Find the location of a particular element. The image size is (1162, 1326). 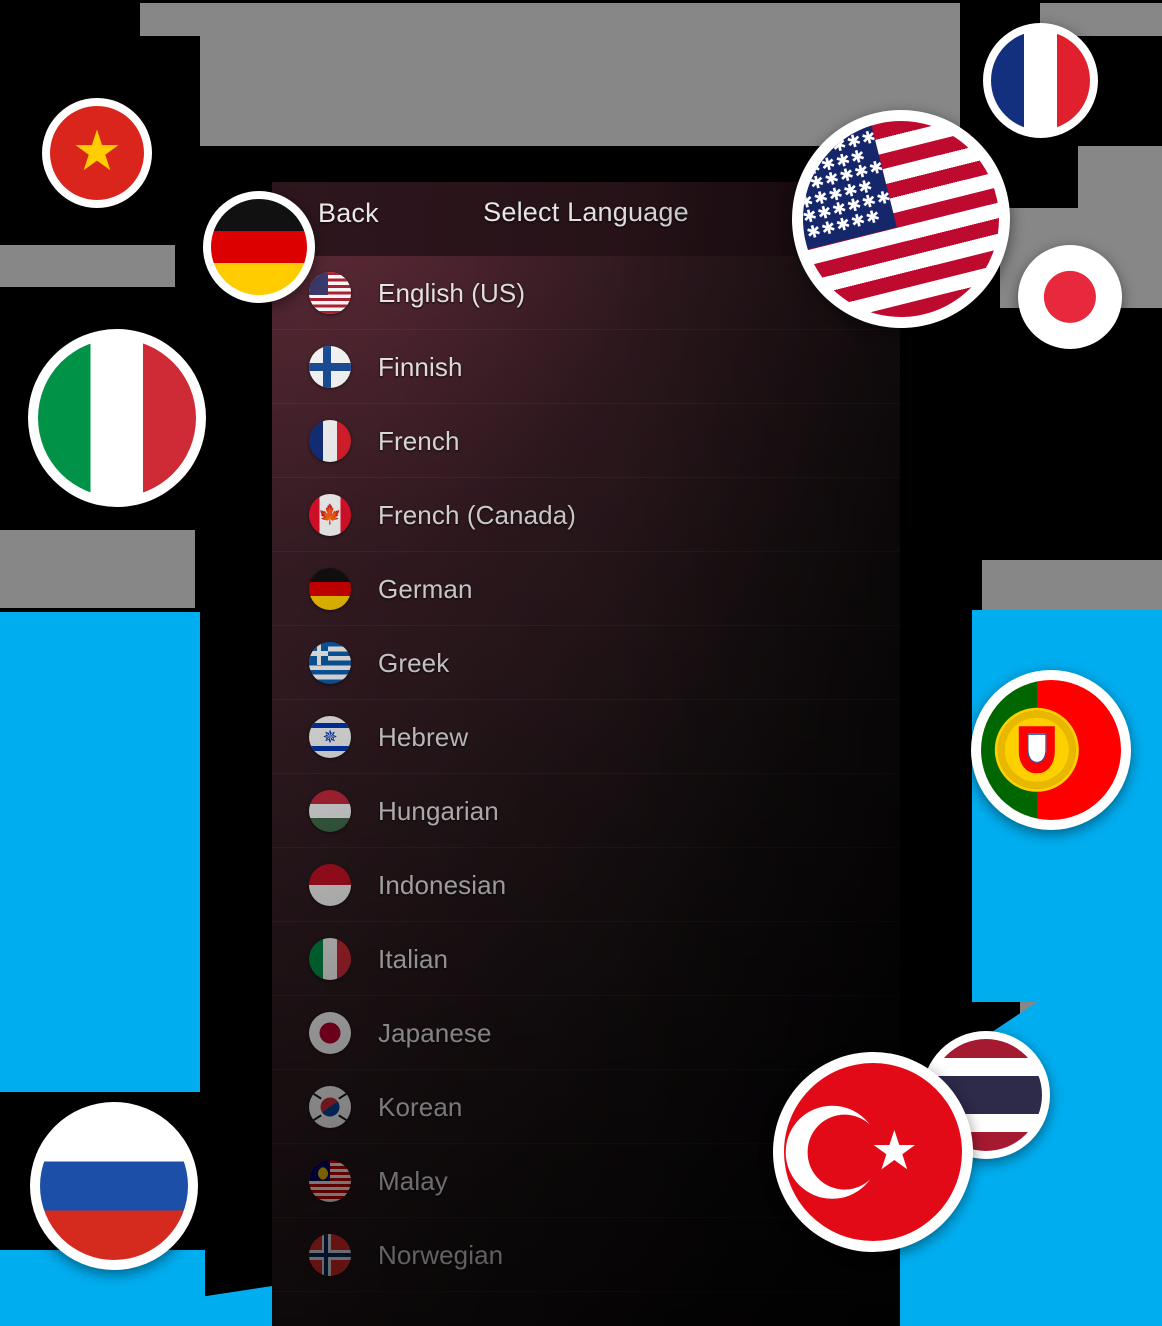

language-label: French (Canada) is located at coordinates (477, 514).